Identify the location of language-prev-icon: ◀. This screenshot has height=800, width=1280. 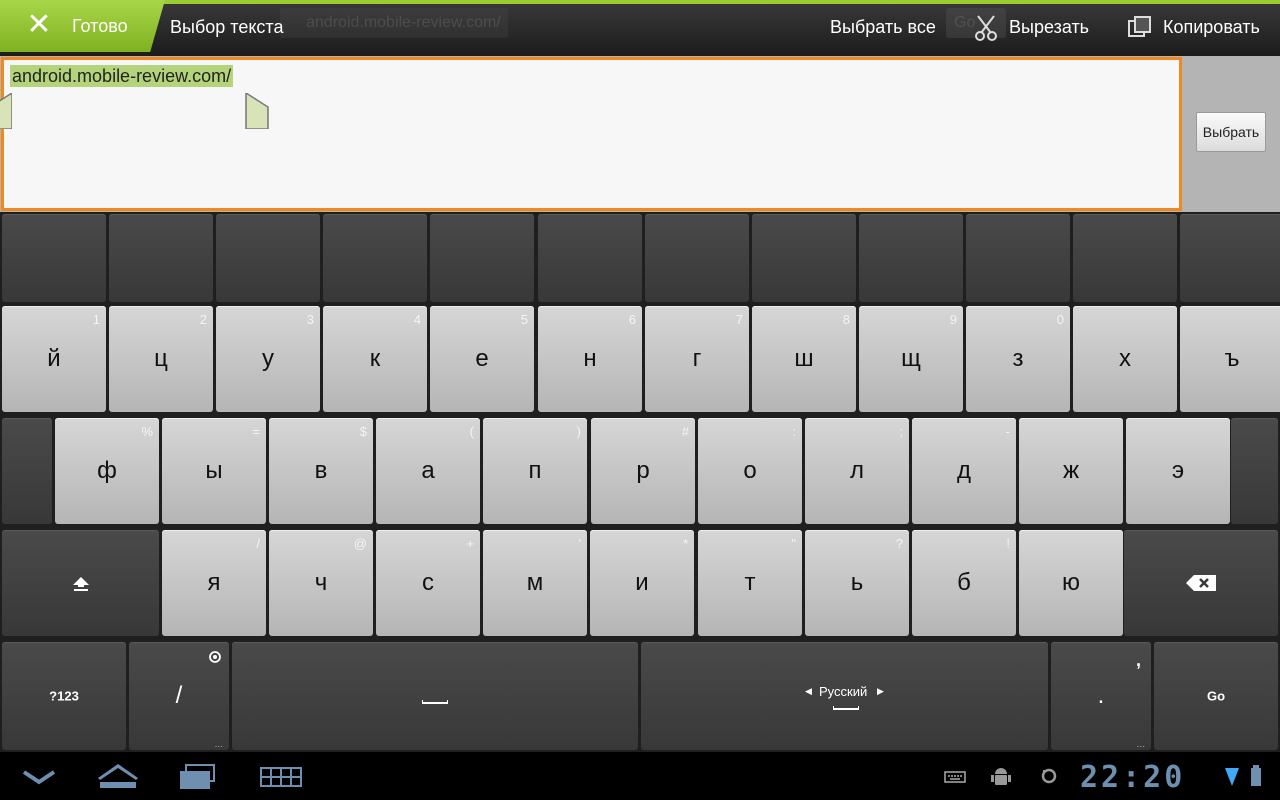
(808, 691).